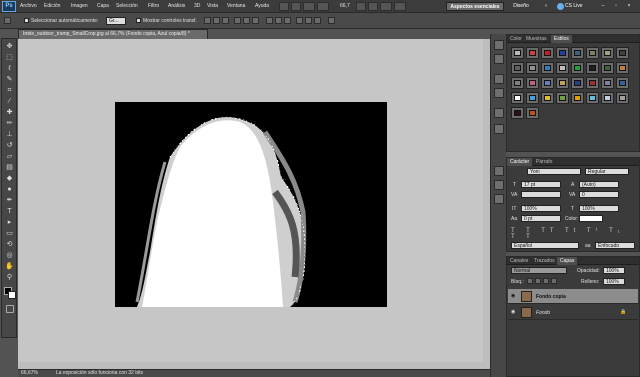 The width and height of the screenshot is (640, 377). I want to click on layer-row: ◉ Fondo 🔒, so click(573, 312).